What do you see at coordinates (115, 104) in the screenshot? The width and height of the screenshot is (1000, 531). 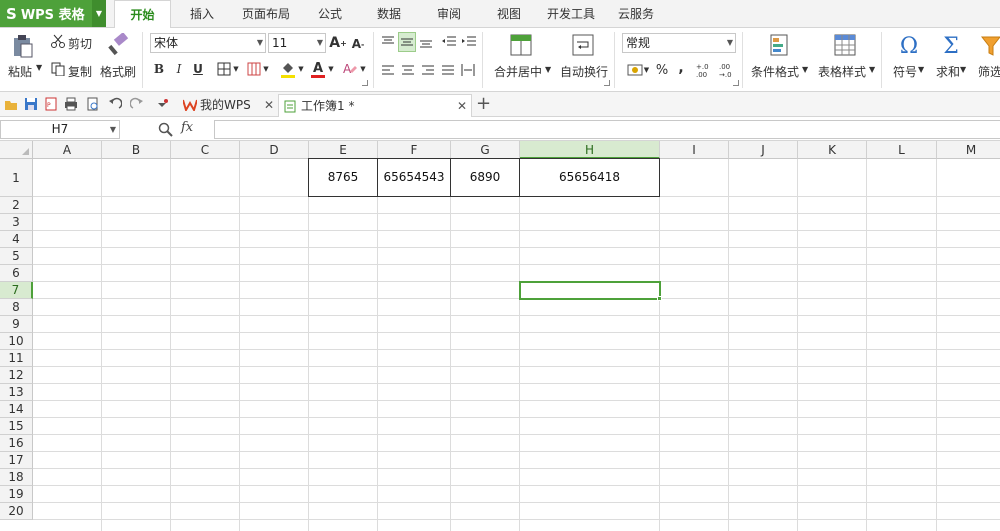 I see `undo-icon` at bounding box center [115, 104].